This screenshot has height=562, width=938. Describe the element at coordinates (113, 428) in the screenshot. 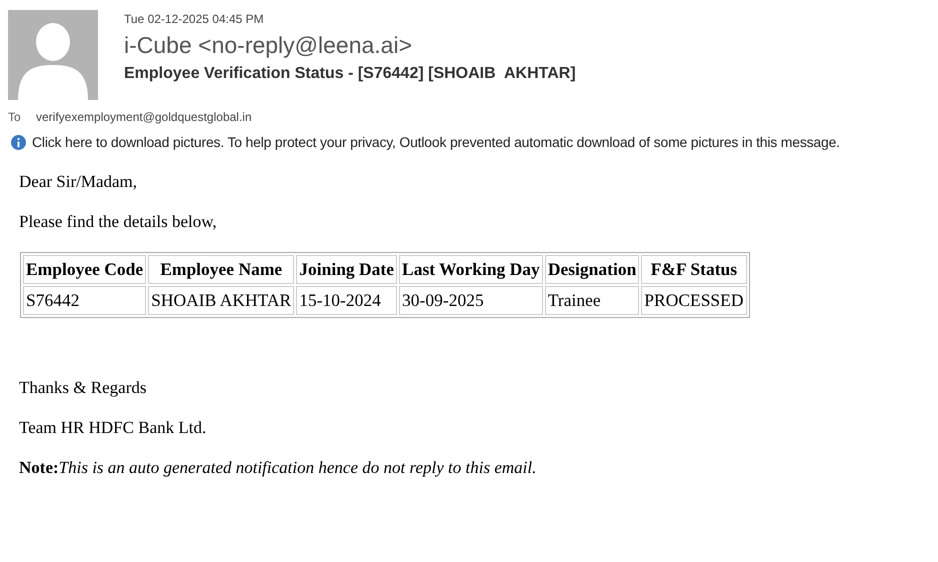

I see `signature-text: Team HR HDFC Bank Ltd.` at that location.